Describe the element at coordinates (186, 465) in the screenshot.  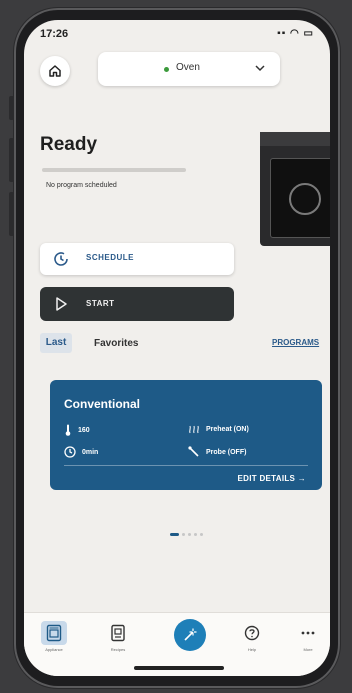
I see `card-divider` at that location.